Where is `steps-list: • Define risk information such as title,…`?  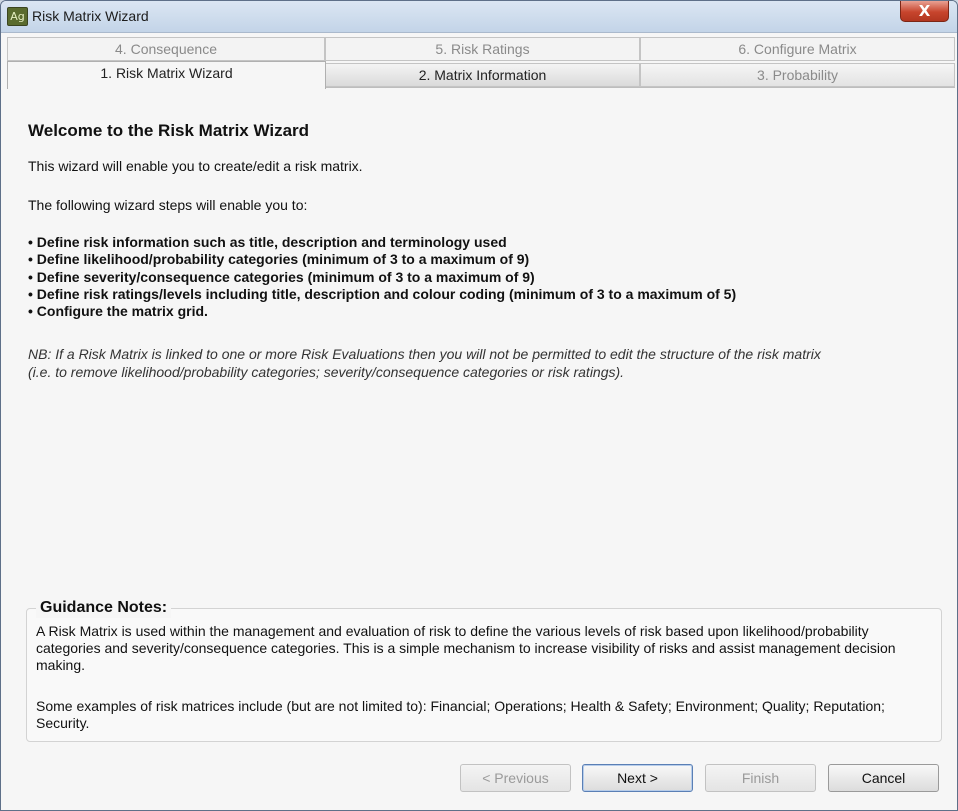 steps-list: • Define risk information such as title,… is located at coordinates (382, 277).